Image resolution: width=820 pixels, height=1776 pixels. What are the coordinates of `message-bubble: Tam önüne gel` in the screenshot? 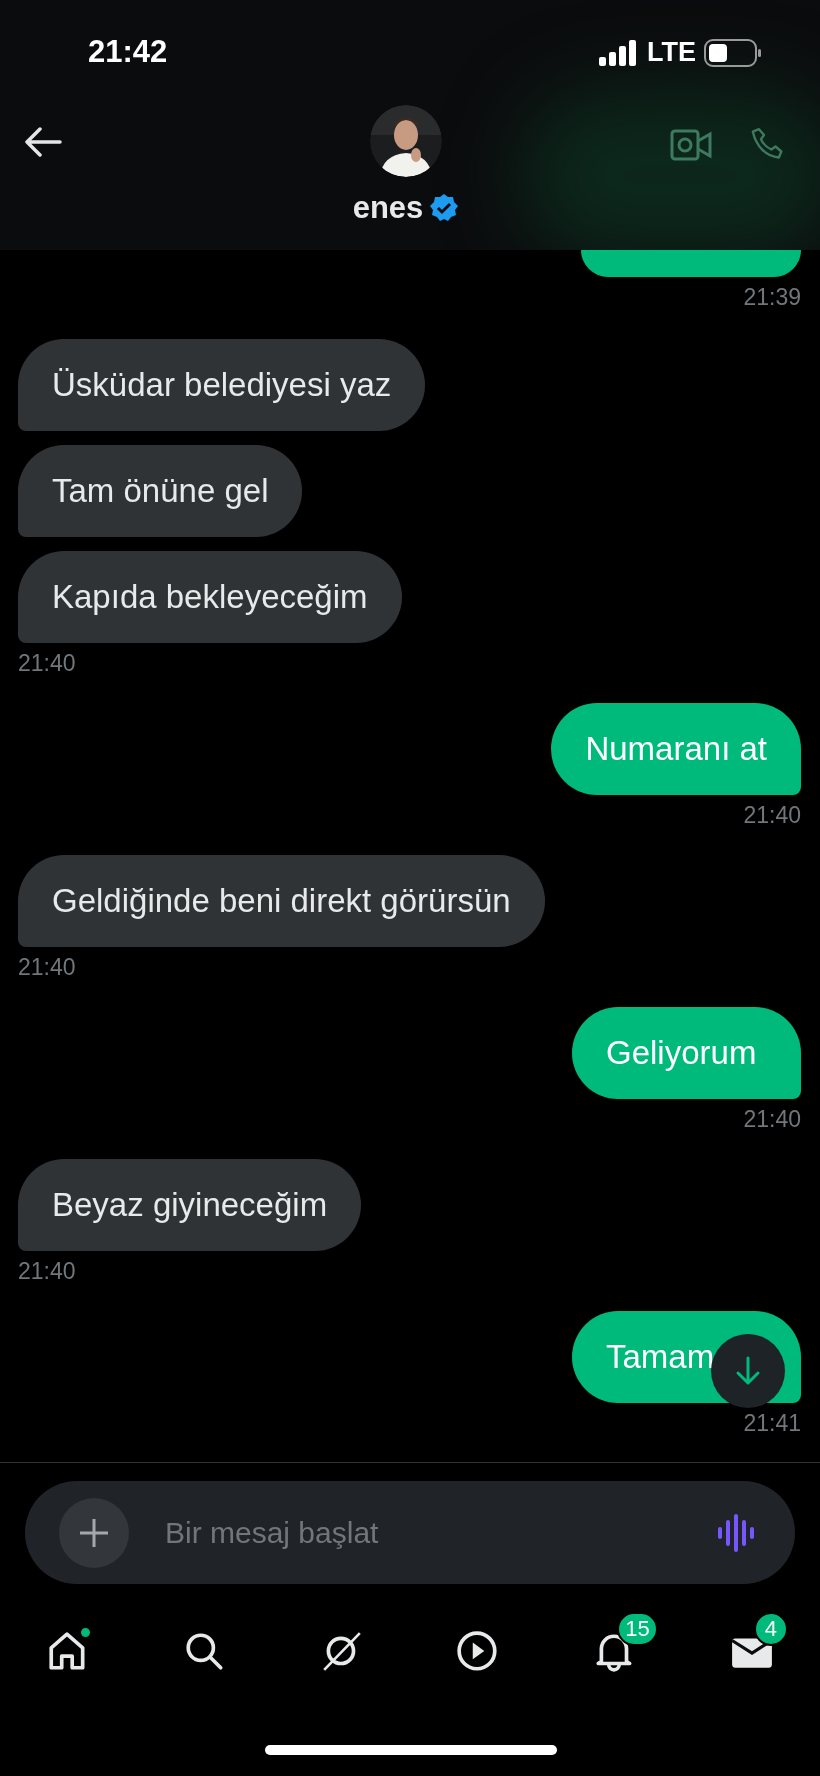 It's located at (160, 491).